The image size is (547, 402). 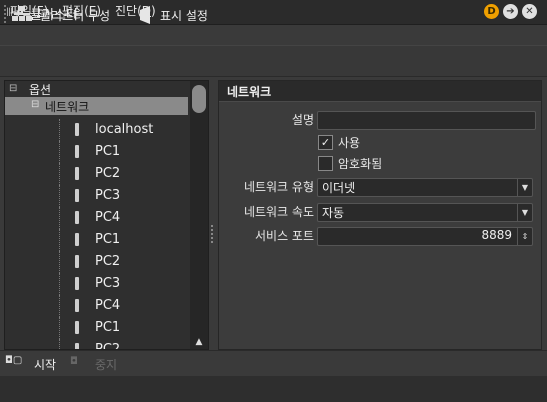 What do you see at coordinates (67, 107) in the screenshot?
I see `tree-network-label: 네트워크` at bounding box center [67, 107].